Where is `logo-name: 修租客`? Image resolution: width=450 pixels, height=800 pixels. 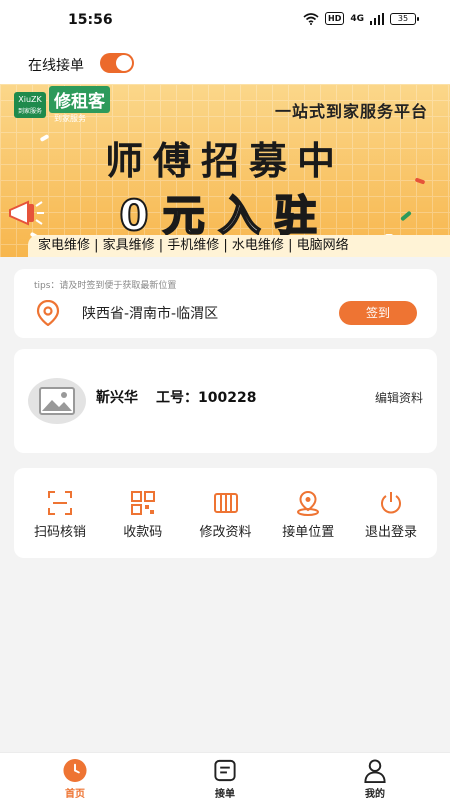
logo-name: 修租客 is located at coordinates (79, 99).